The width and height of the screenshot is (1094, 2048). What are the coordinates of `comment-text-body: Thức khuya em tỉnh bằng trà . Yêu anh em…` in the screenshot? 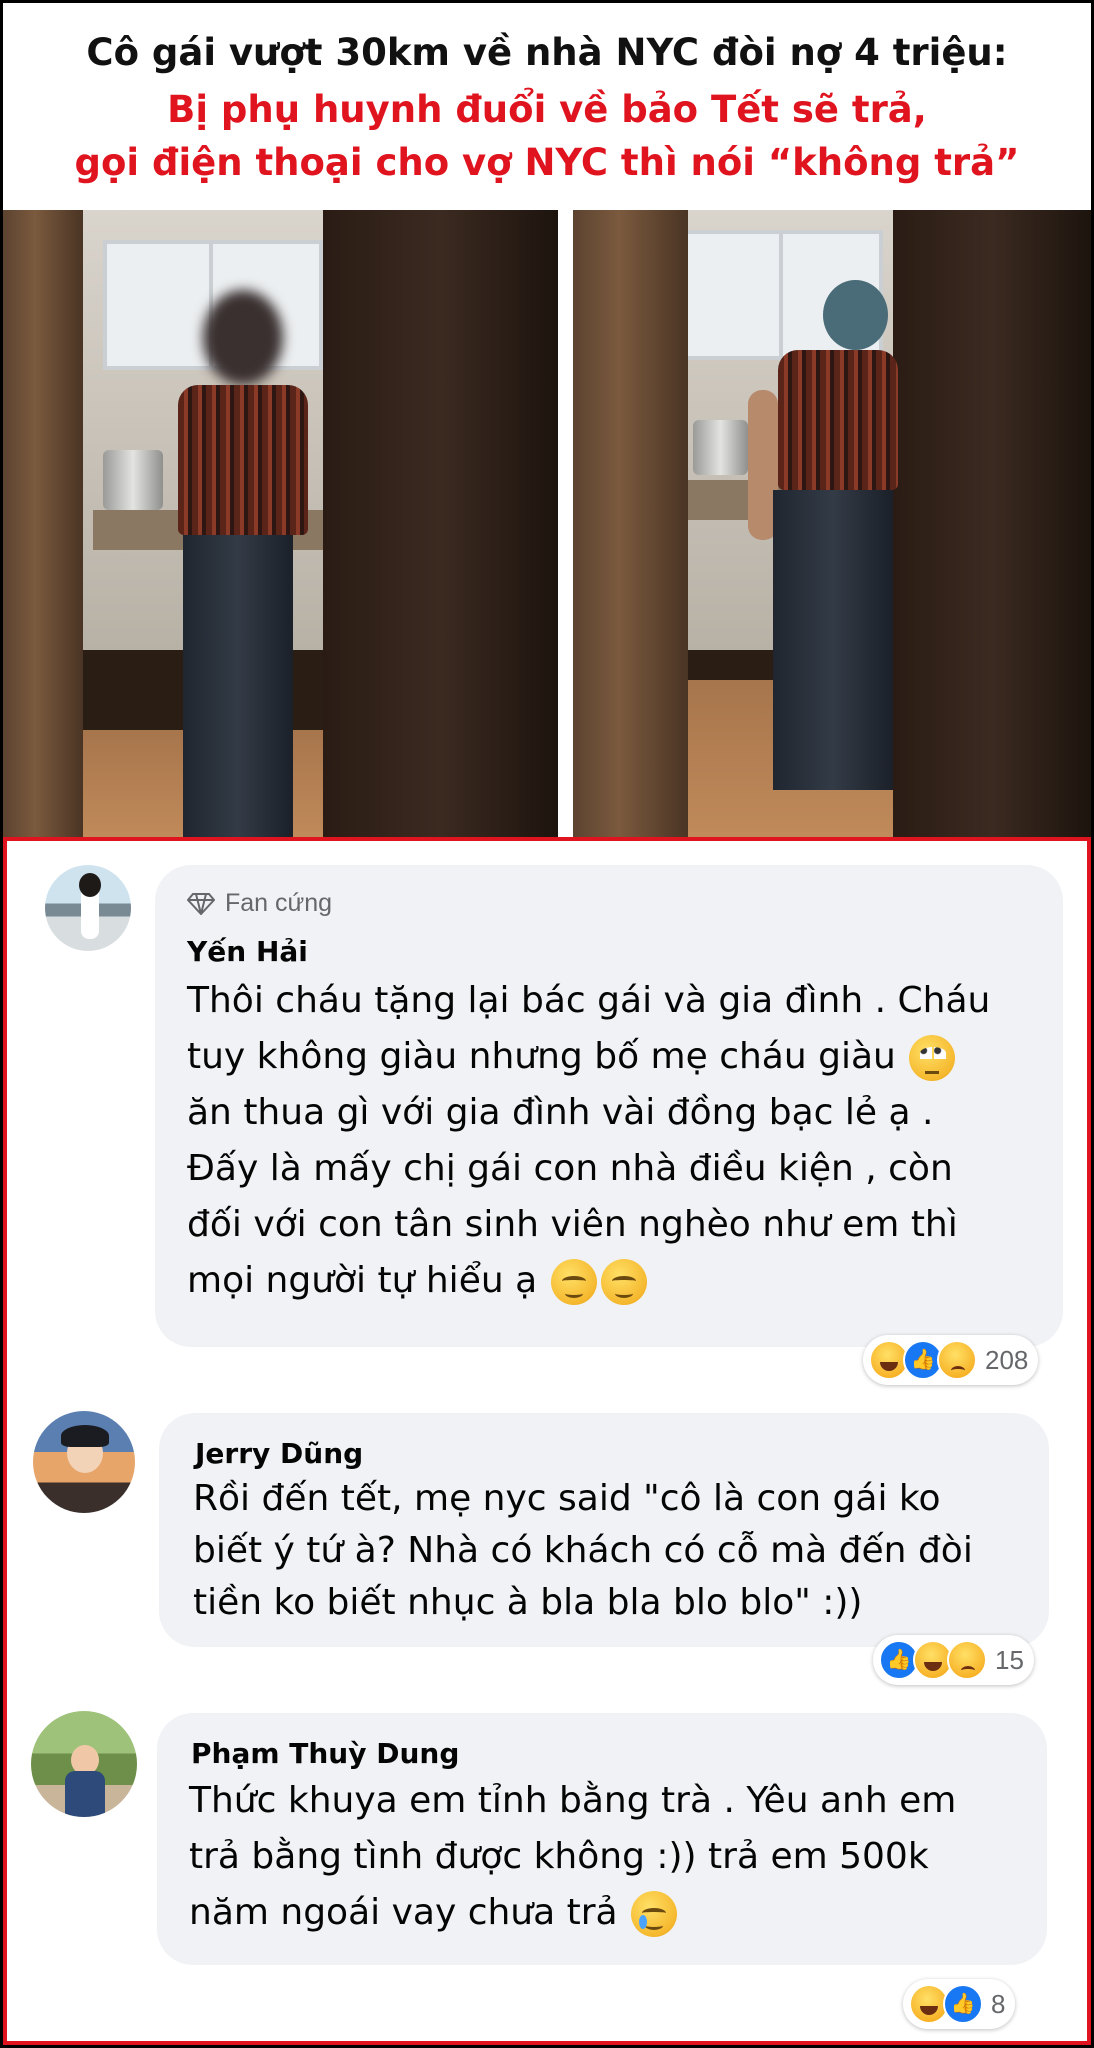 It's located at (573, 1856).